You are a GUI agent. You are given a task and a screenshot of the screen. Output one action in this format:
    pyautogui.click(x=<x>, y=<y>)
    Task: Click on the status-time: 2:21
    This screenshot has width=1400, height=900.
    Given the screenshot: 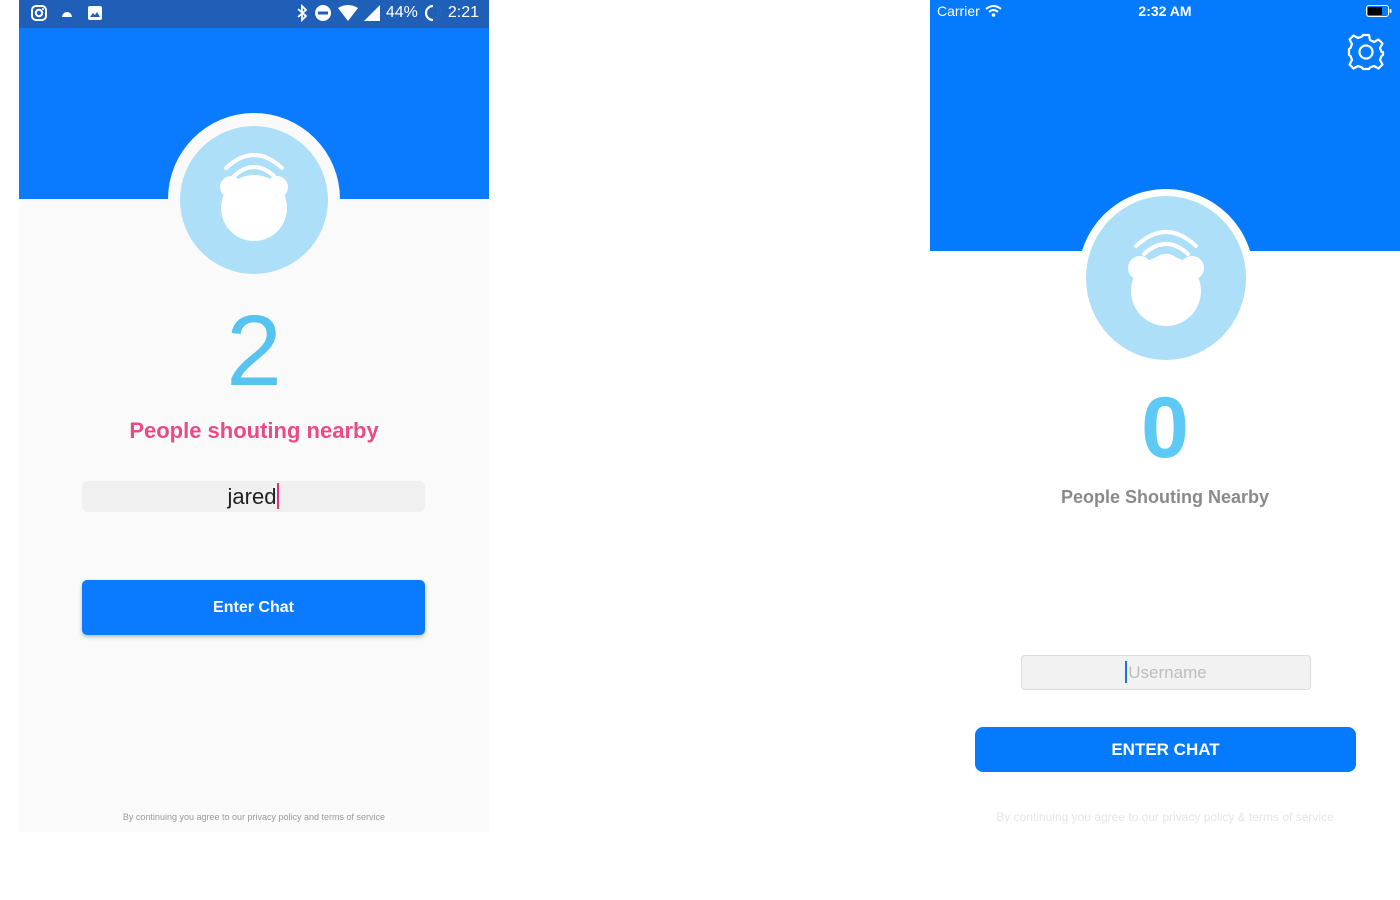 What is the action you would take?
    pyautogui.click(x=463, y=12)
    